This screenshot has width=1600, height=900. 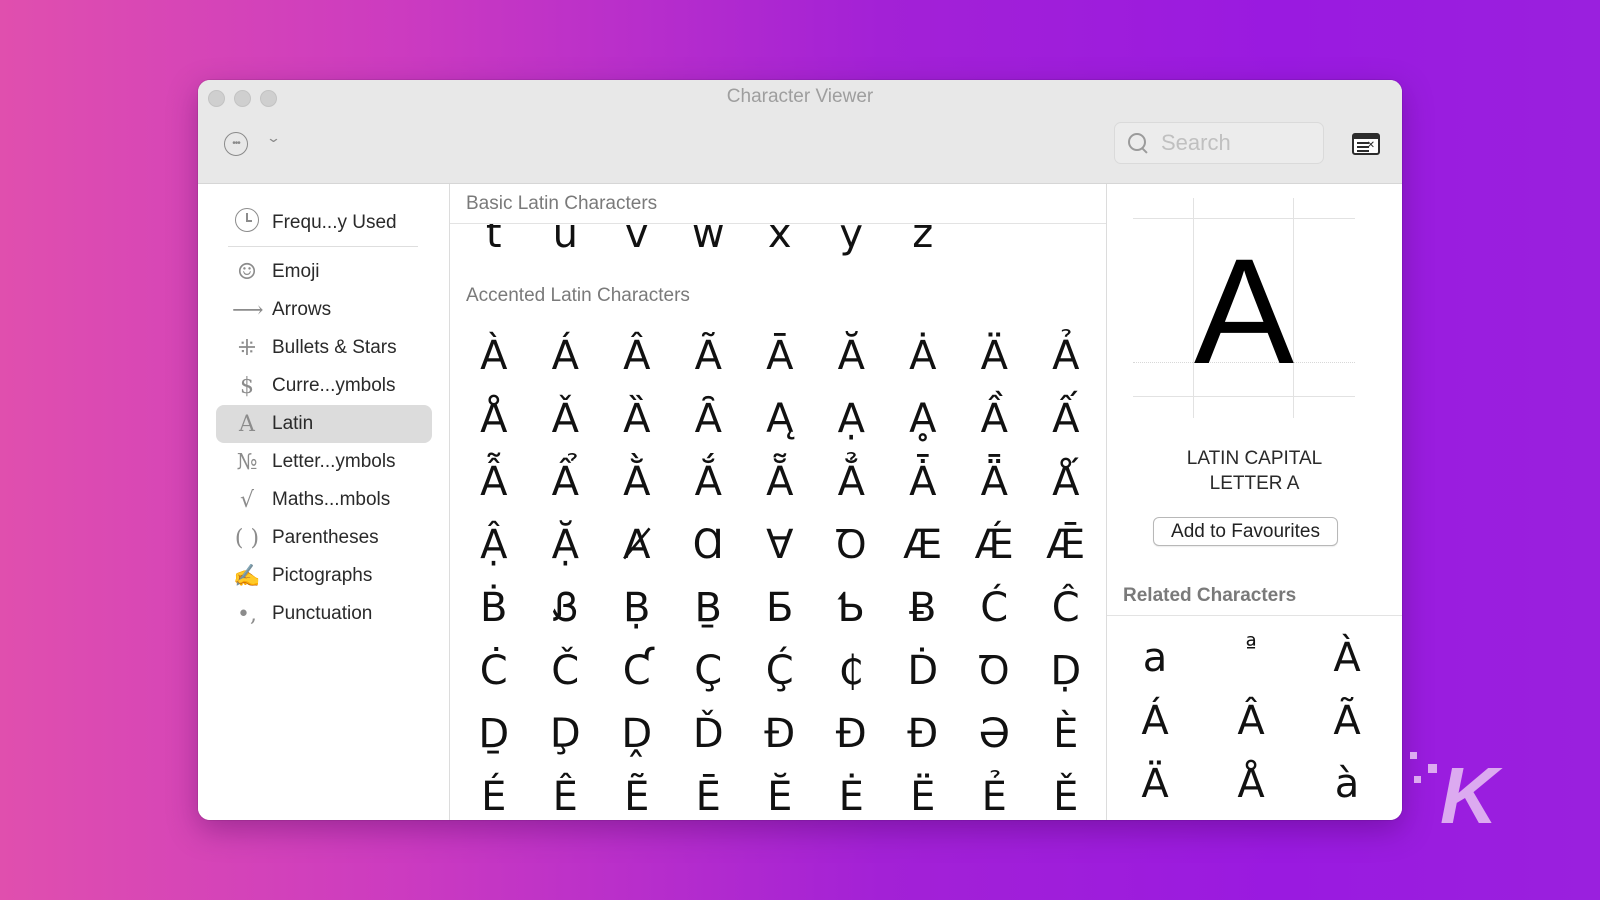 What do you see at coordinates (923, 544) in the screenshot?
I see `character-cell: Æ` at bounding box center [923, 544].